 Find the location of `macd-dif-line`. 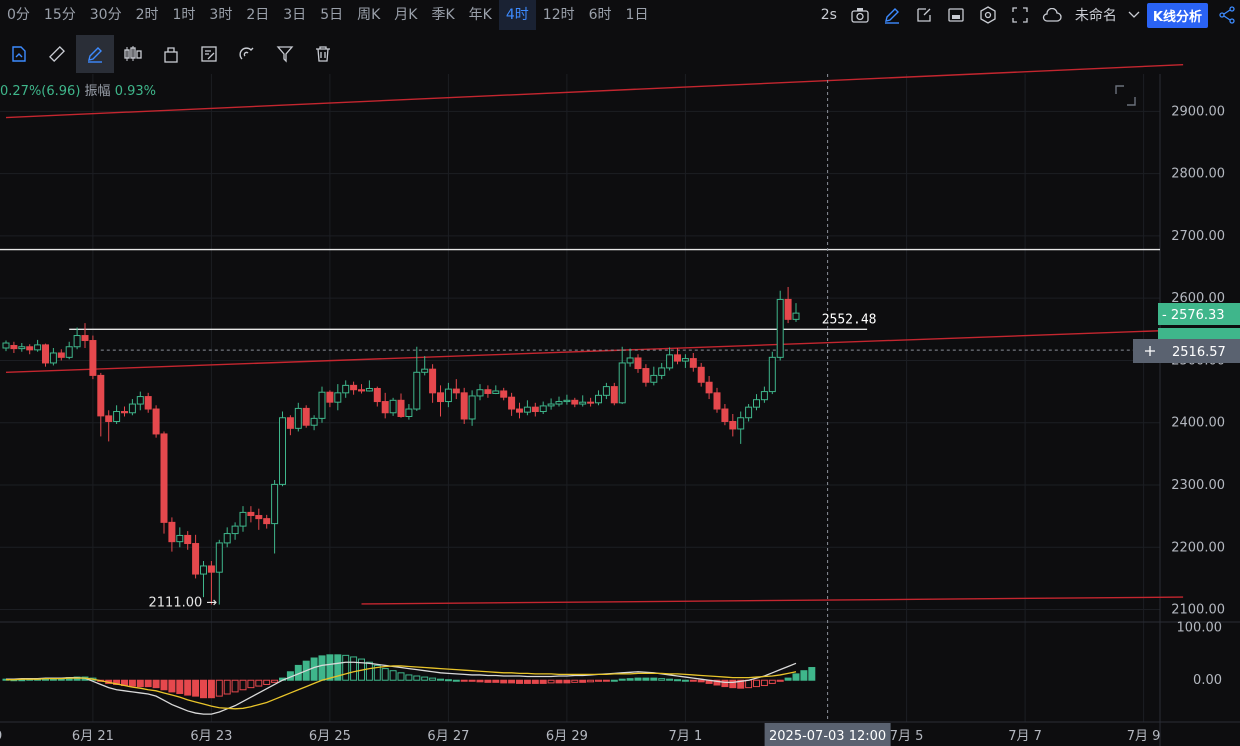

macd-dif-line is located at coordinates (401, 688).